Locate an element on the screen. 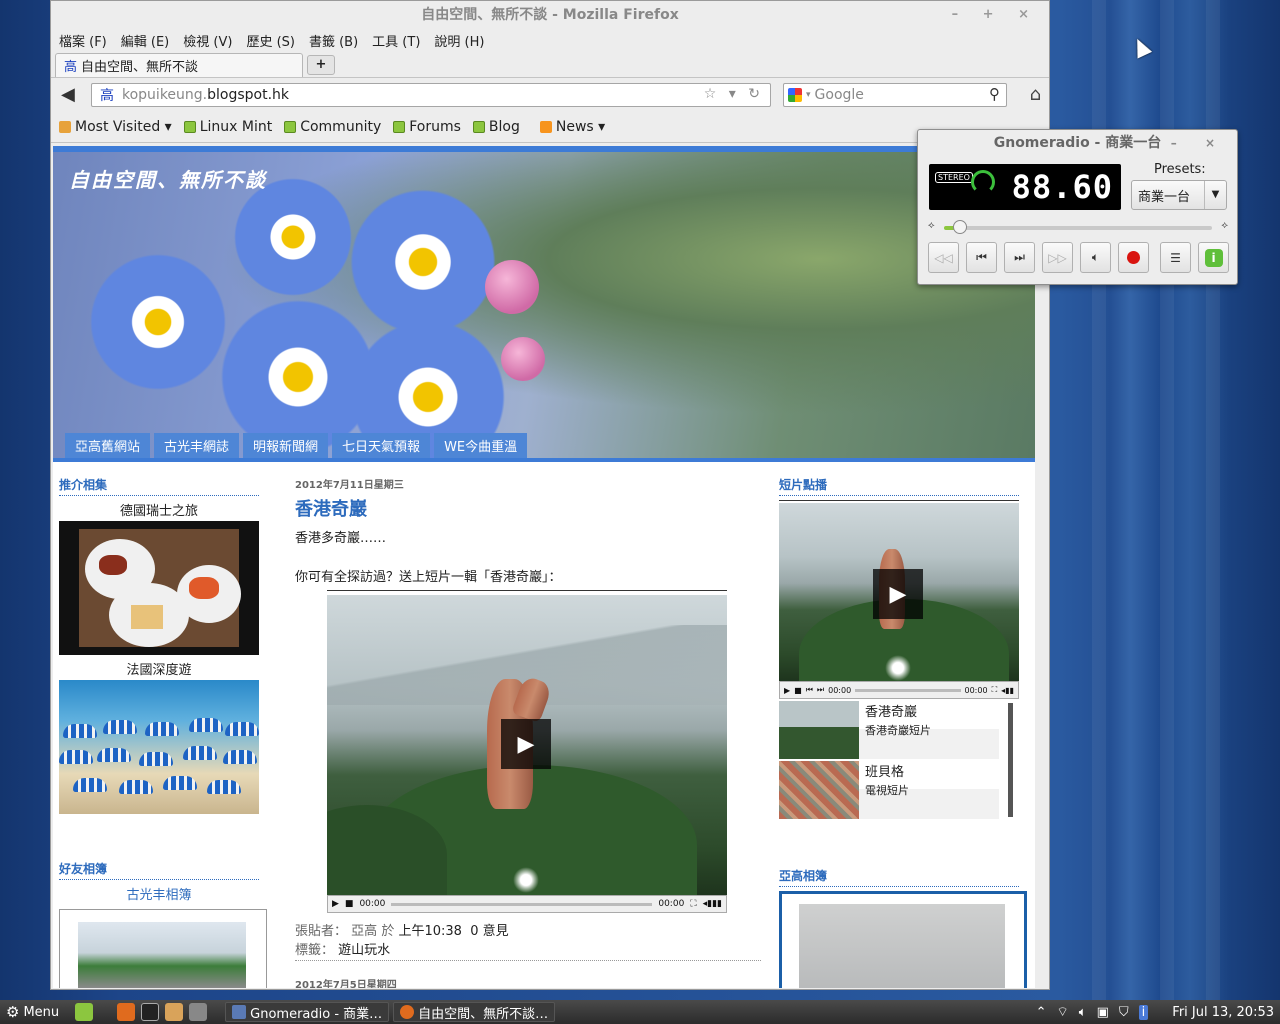 This screenshot has height=1024, width=1280. sidebar-heading: 推介相集 is located at coordinates (159, 486).